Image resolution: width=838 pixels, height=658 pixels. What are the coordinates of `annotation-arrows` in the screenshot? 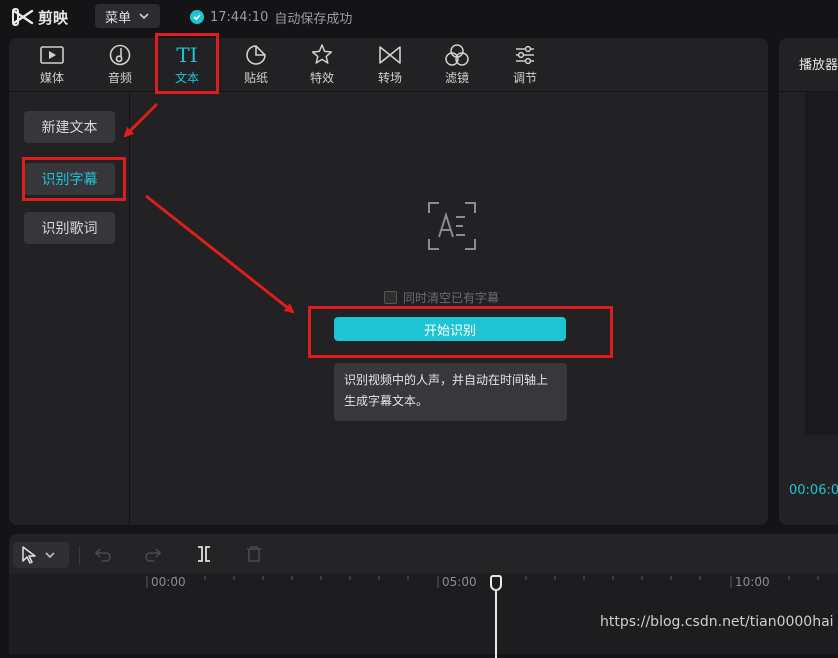 It's located at (209, 208).